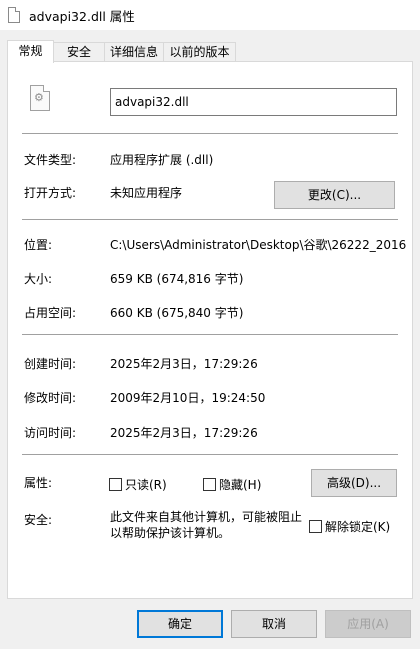 The image size is (420, 649). I want to click on window-title: advapi32.dll 属性, so click(82, 16).